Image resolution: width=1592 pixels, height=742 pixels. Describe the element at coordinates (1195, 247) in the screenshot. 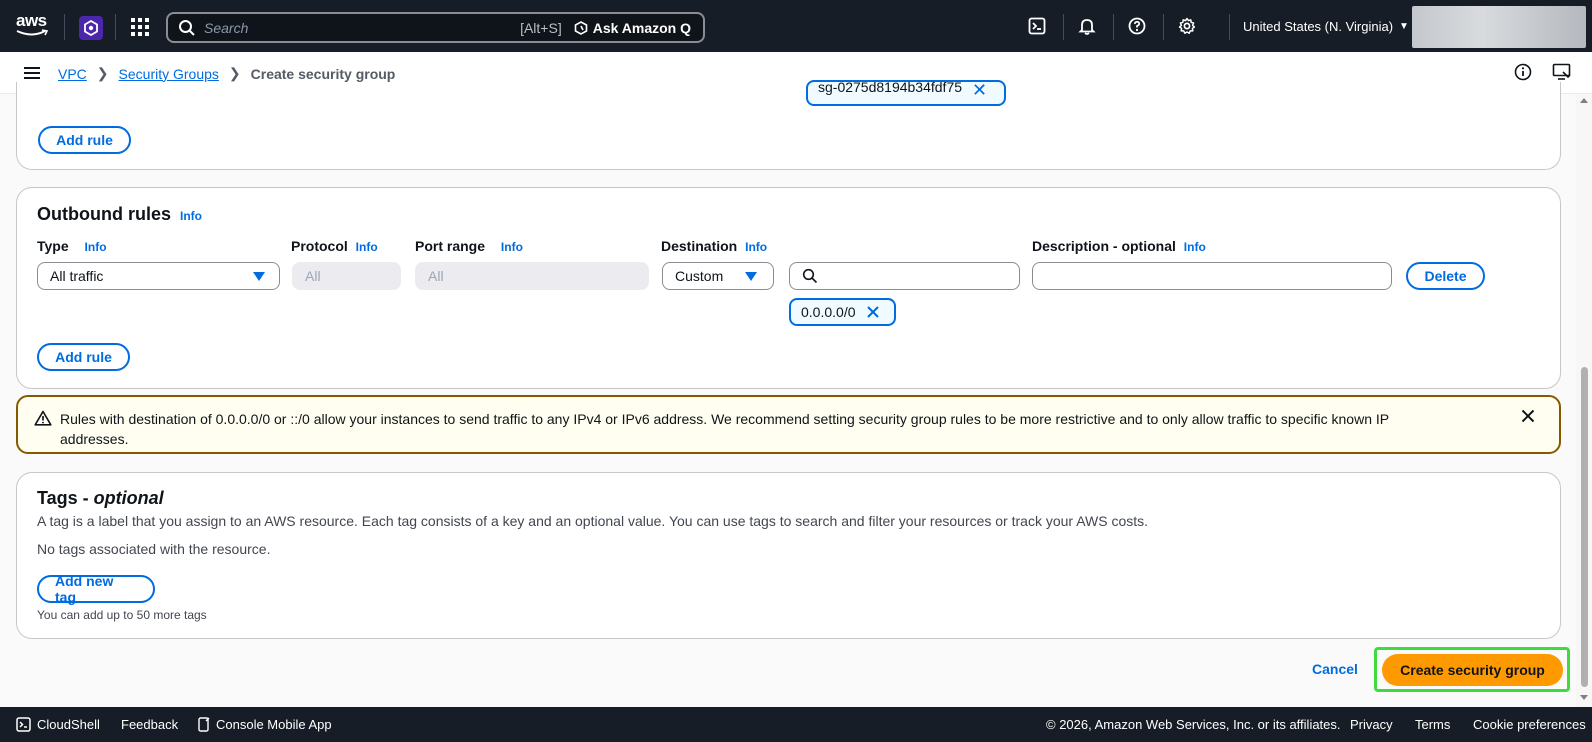

I see `description-info-link: Info` at that location.